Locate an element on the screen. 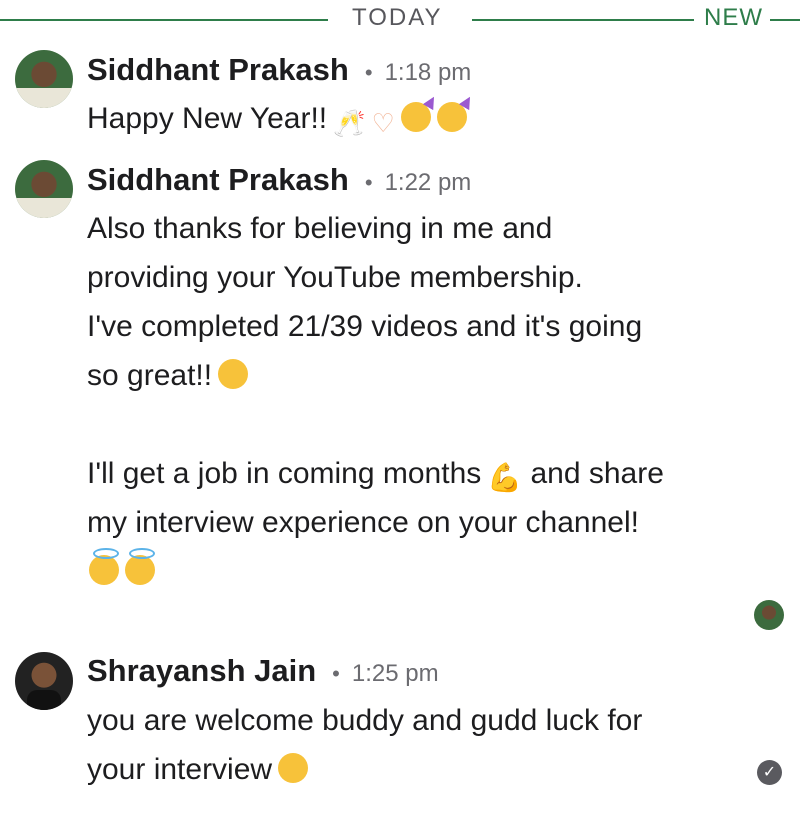  message-line-with-emoji: so great!! is located at coordinates (168, 375).